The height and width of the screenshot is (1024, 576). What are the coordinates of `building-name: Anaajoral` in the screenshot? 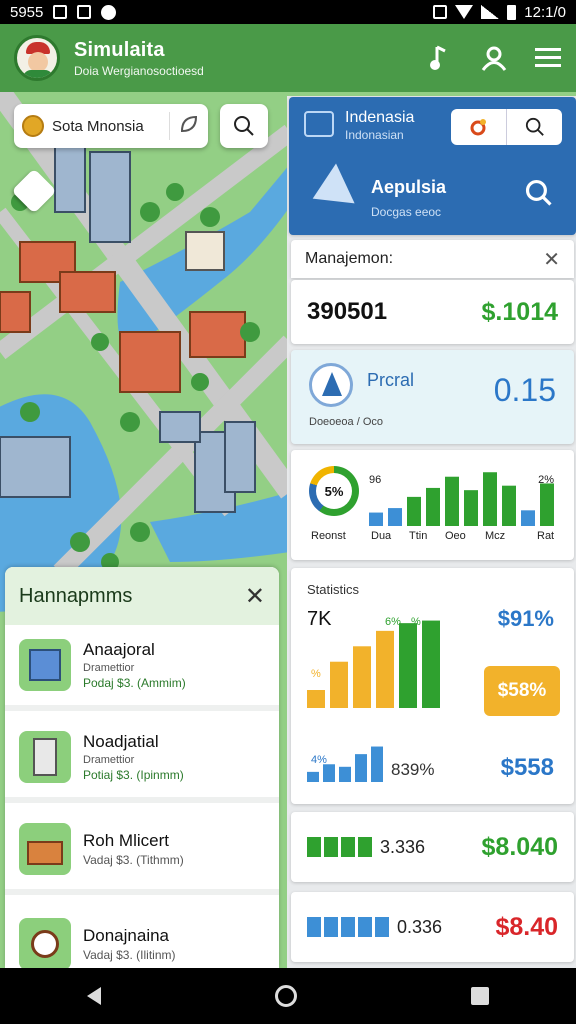 It's located at (119, 649).